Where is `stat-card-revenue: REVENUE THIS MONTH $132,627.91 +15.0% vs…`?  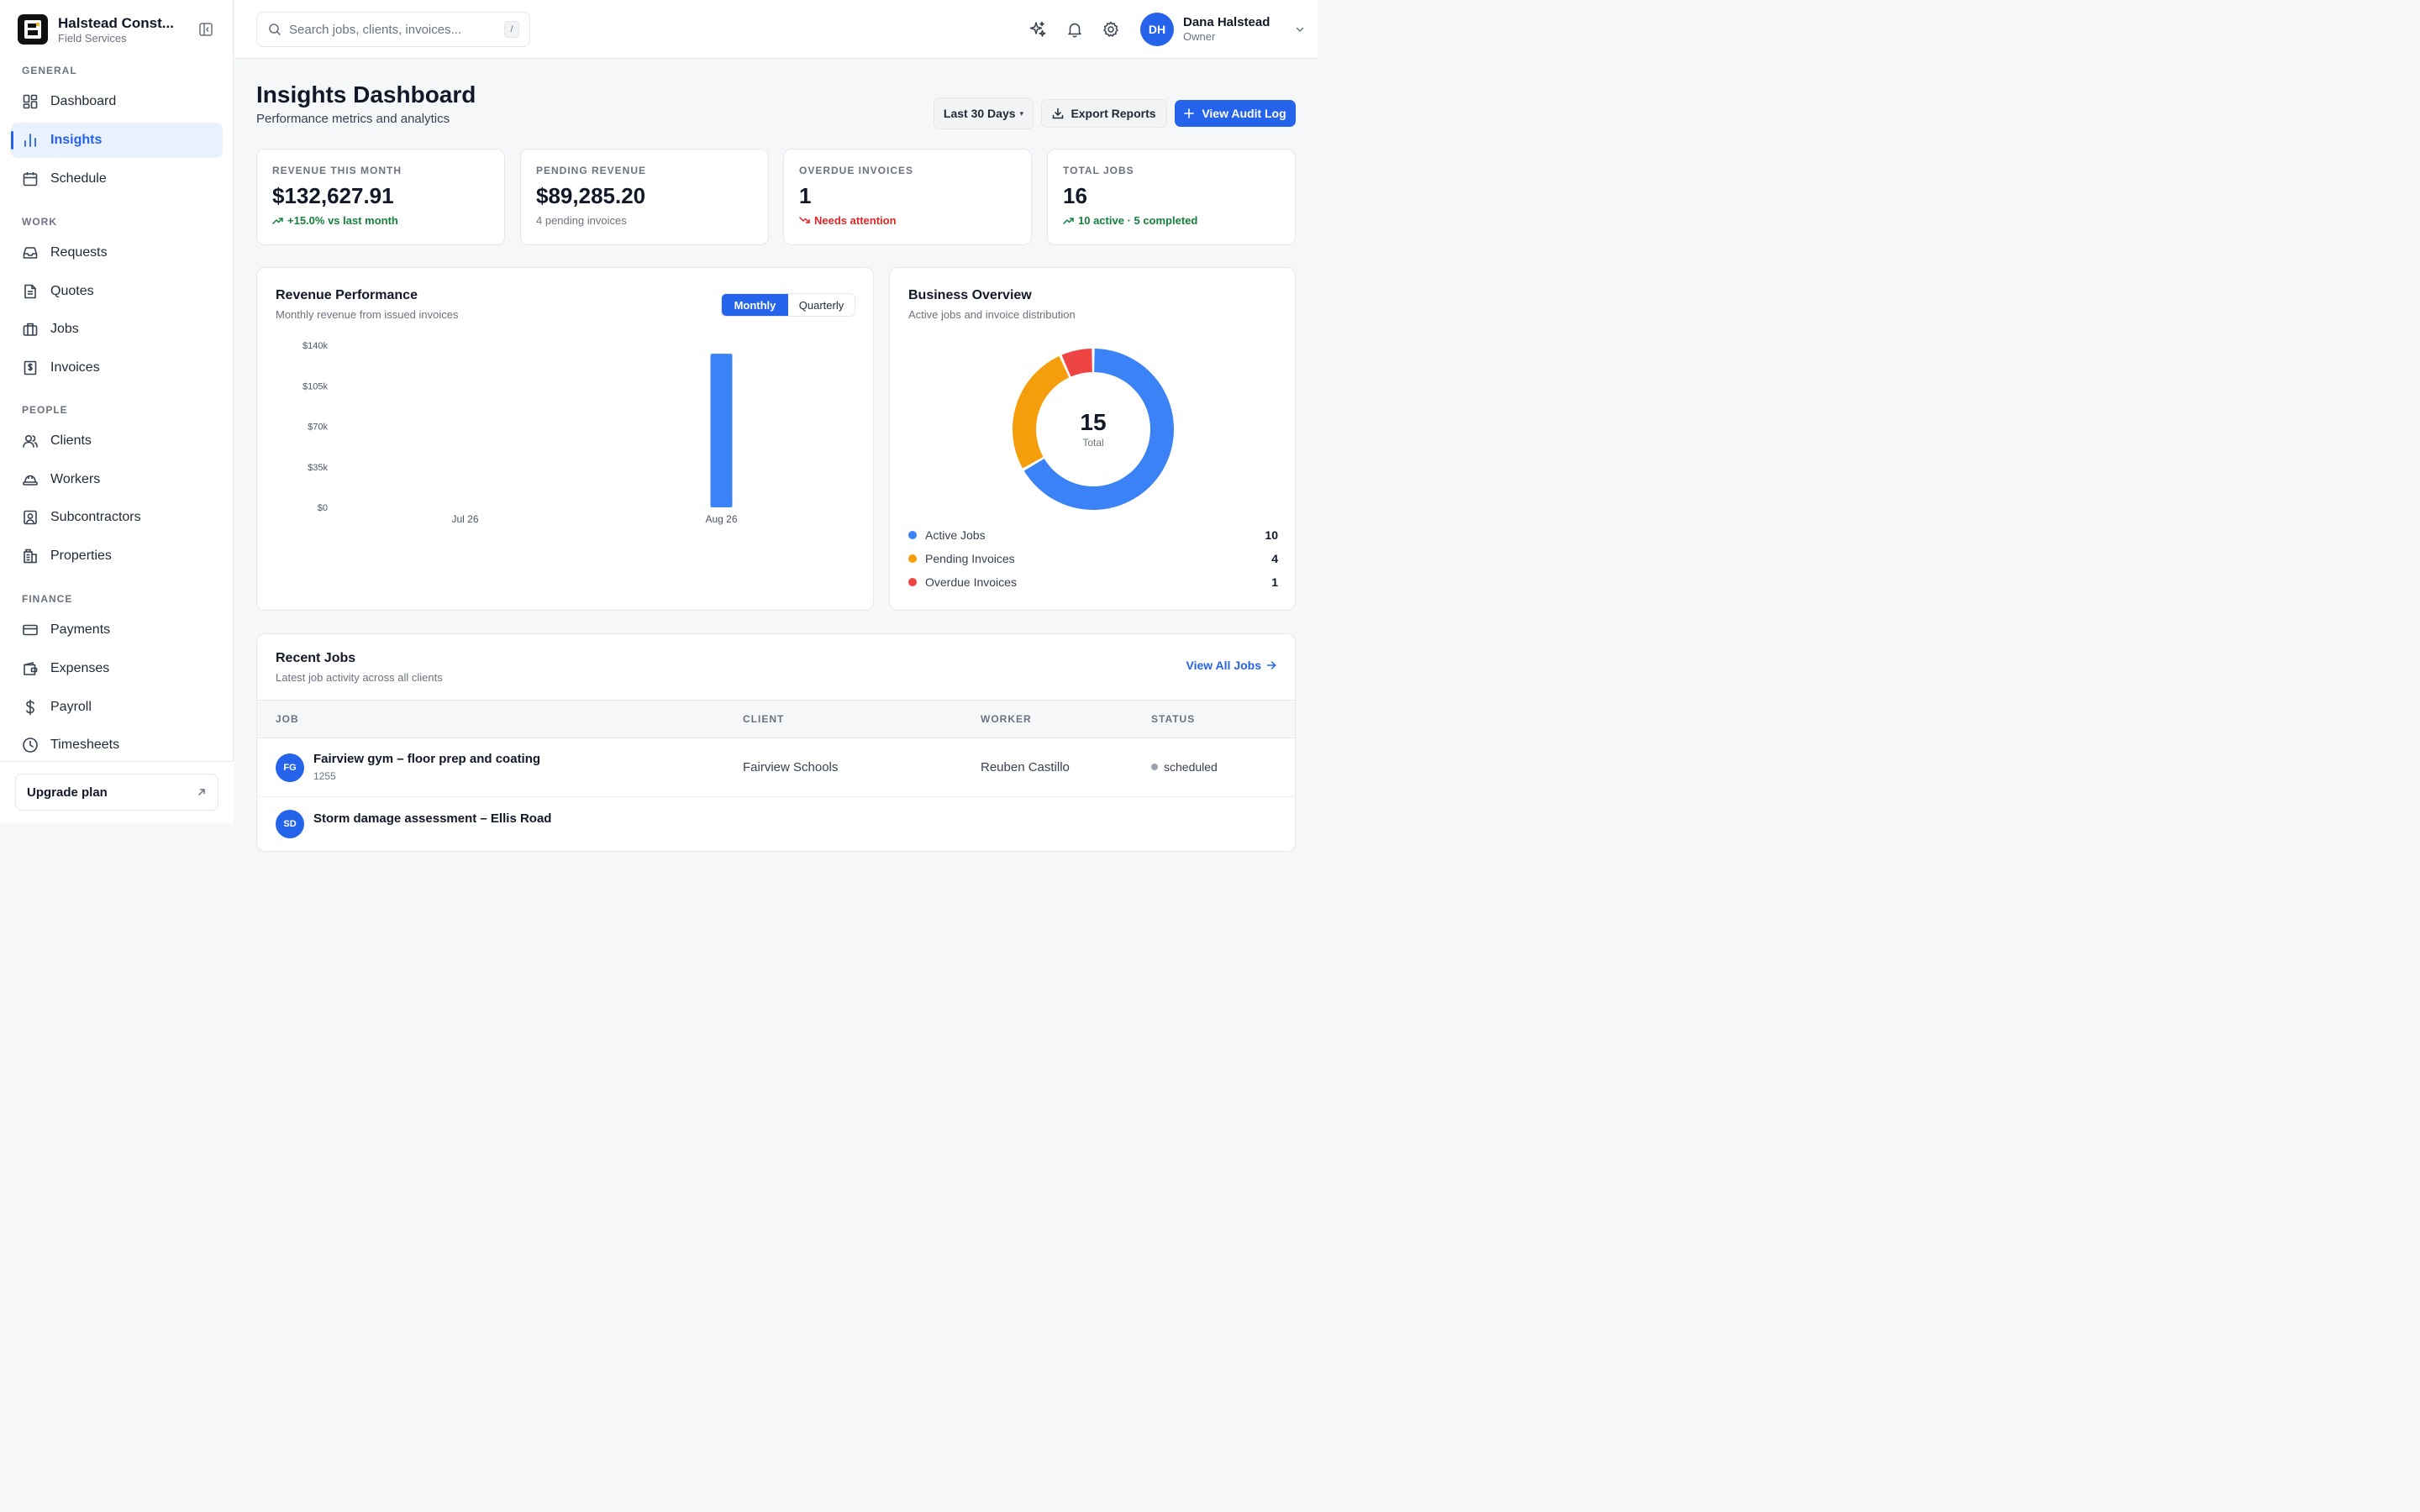 stat-card-revenue: REVENUE THIS MONTH $132,627.91 +15.0% vs… is located at coordinates (381, 197).